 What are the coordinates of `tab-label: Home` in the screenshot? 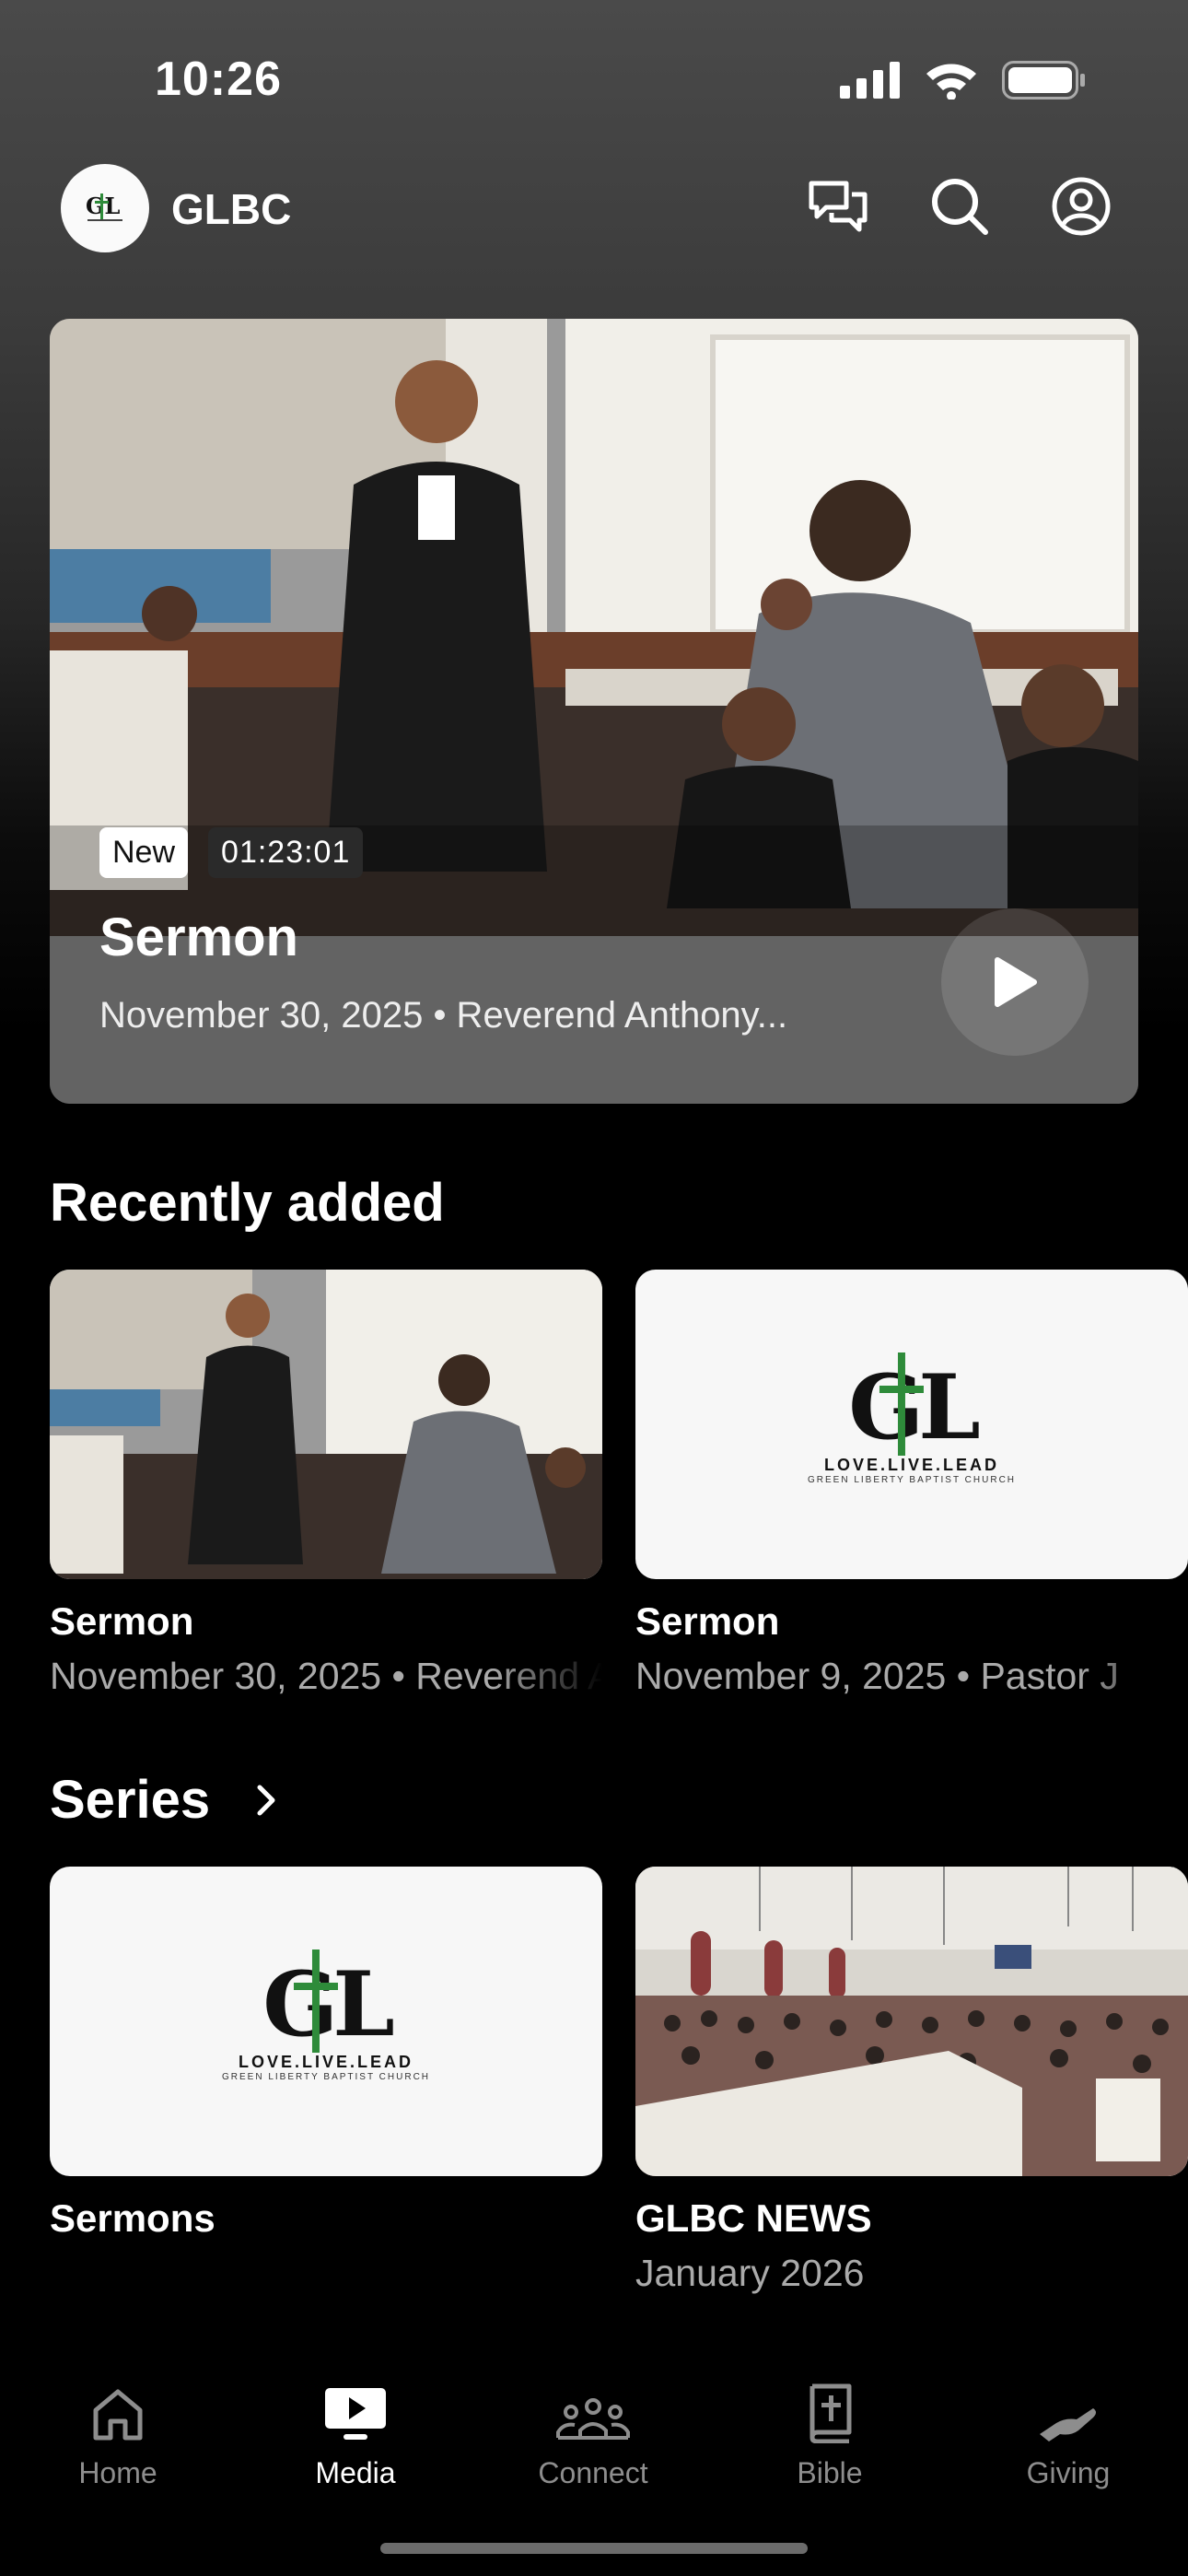 It's located at (117, 2472).